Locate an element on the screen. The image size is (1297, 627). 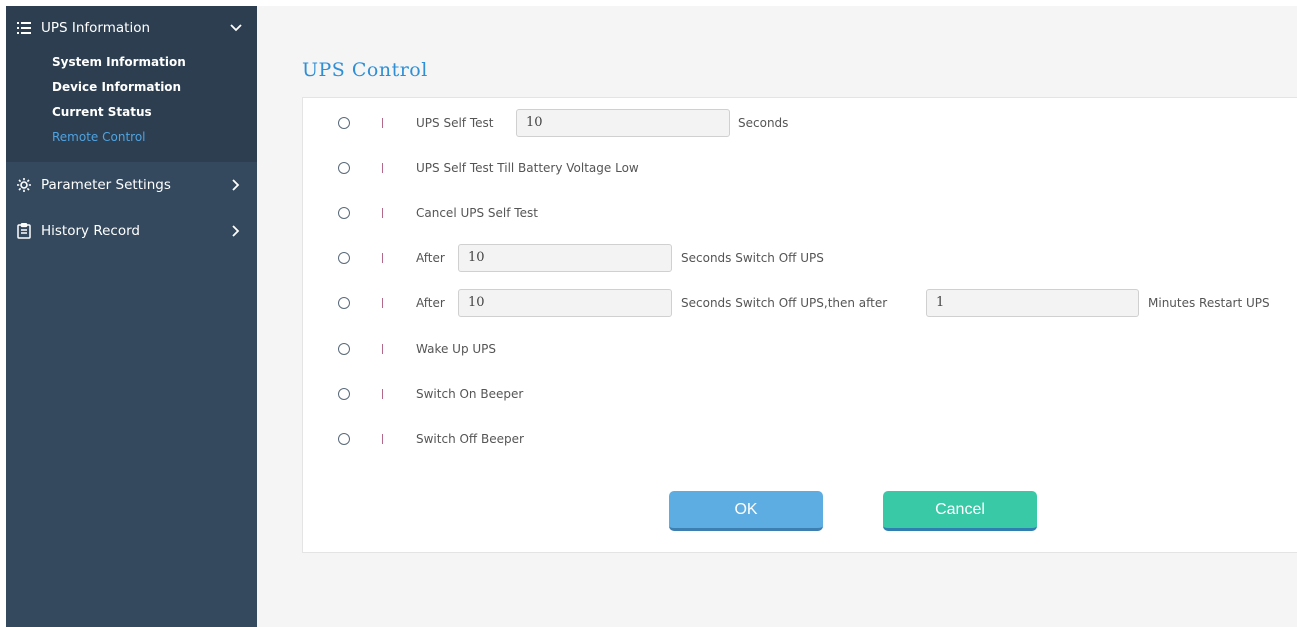
page-title: UPS Control is located at coordinates (365, 70).